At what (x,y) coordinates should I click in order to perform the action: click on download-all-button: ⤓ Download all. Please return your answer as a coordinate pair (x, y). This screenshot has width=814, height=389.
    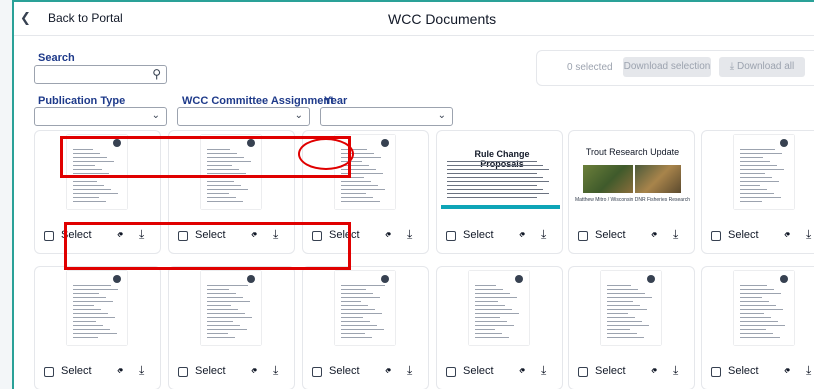
    Looking at the image, I should click on (762, 67).